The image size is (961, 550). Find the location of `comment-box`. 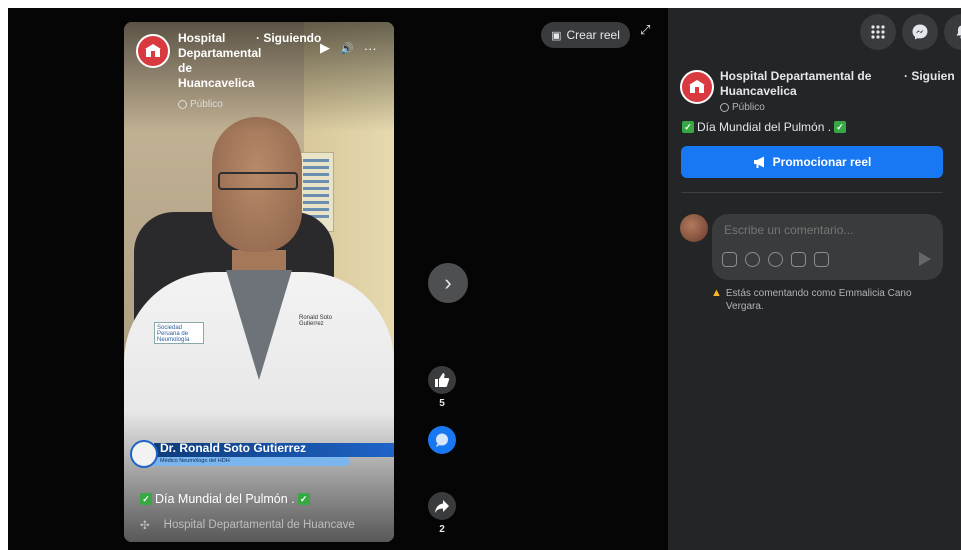

comment-box is located at coordinates (827, 247).